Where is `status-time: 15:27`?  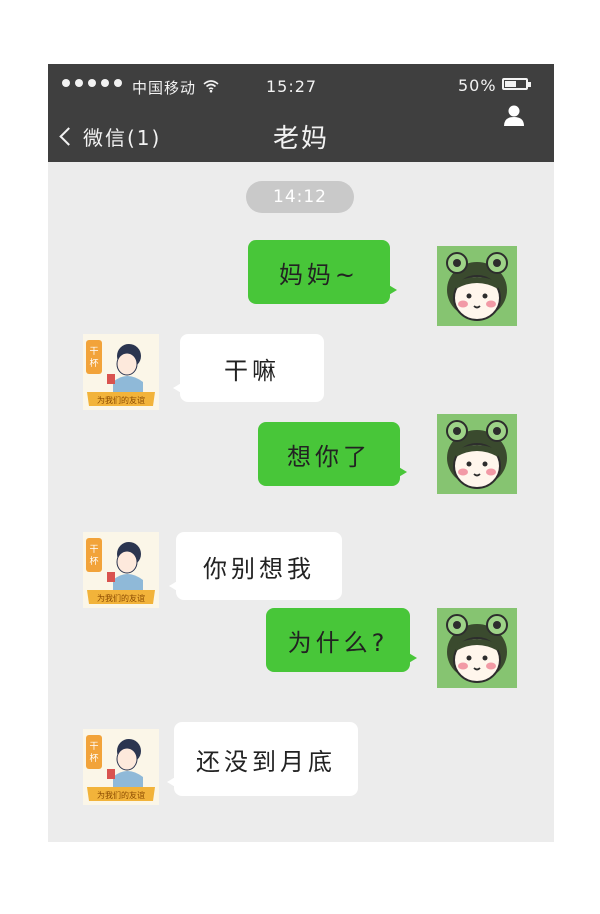
status-time: 15:27 is located at coordinates (292, 86).